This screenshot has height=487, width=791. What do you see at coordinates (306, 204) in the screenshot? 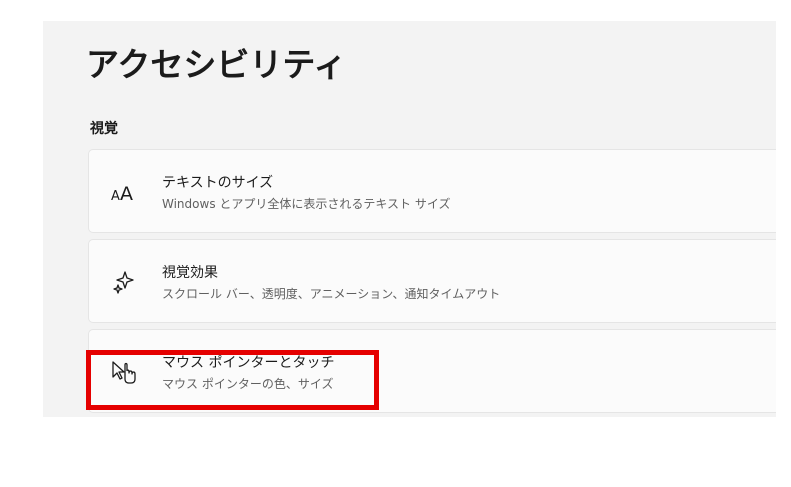
I see `text-size-description: Windows とアプリ全体に表示されるテキスト サイズ` at bounding box center [306, 204].